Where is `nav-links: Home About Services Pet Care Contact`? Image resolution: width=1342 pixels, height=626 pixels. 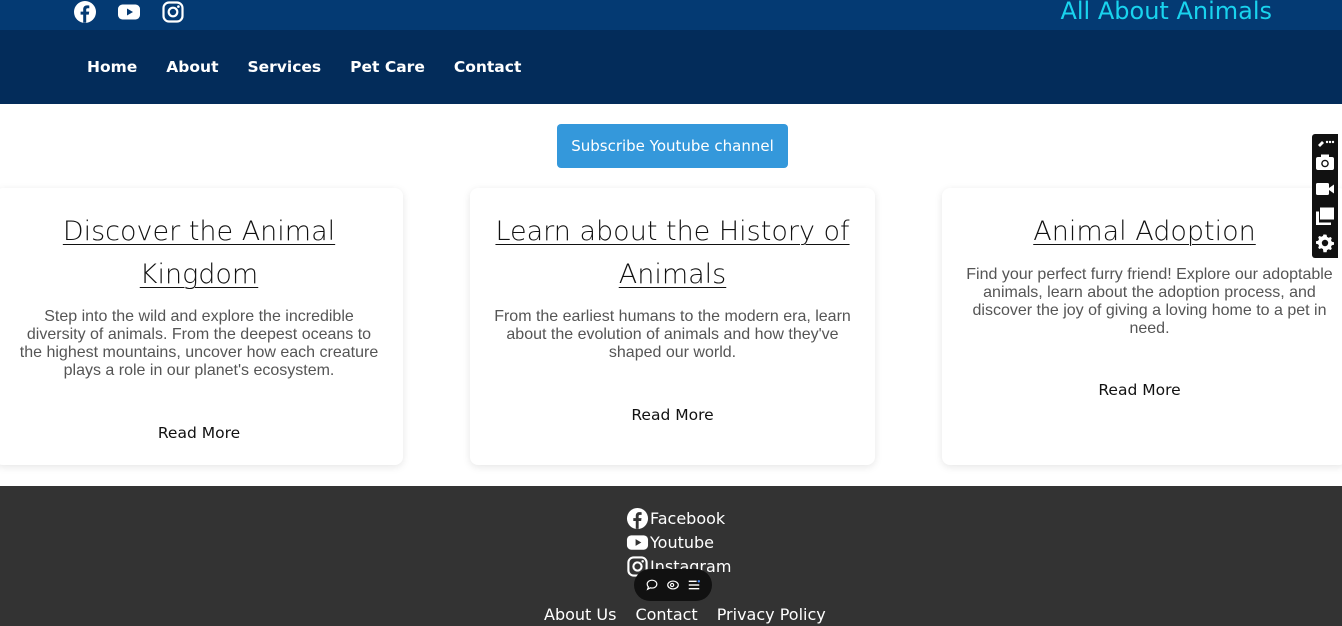
nav-links: Home About Services Pet Care Contact is located at coordinates (318, 67).